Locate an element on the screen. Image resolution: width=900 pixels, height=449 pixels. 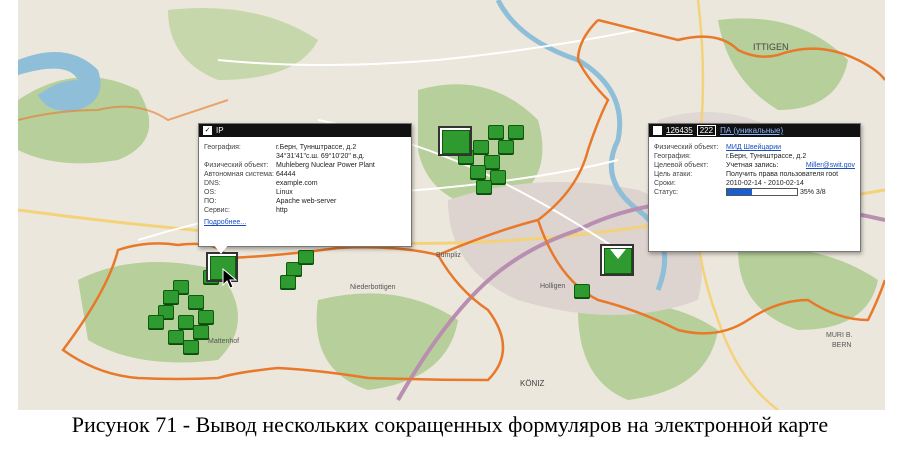
row-value: Получить права пользователя root is located at coordinates (782, 174).